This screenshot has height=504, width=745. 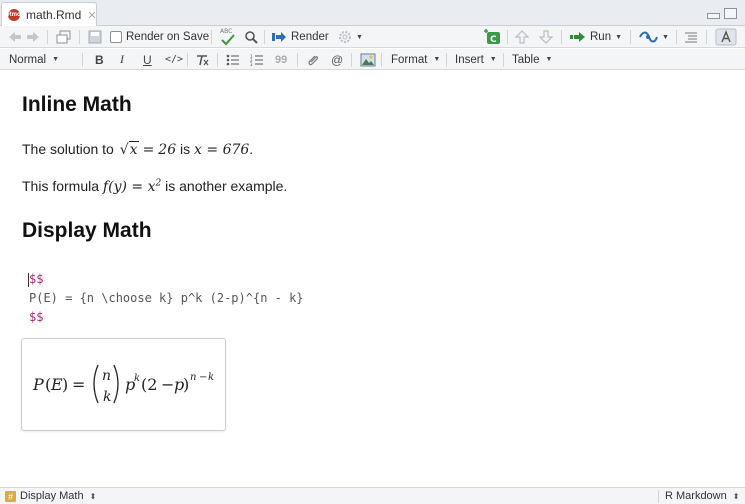 I want to click on format-menu: Format ▼, so click(x=415, y=59).